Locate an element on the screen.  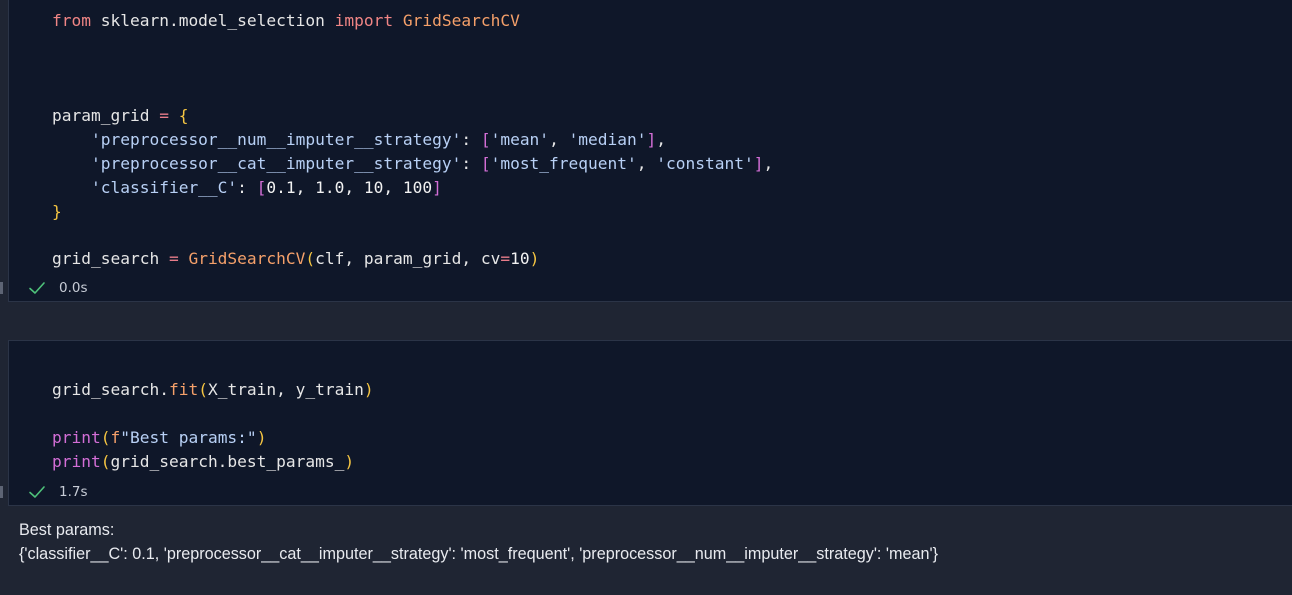
code-line-classifier-c: 'classifier__C': [0.1, 1.0, 10, 100] is located at coordinates (247, 188).